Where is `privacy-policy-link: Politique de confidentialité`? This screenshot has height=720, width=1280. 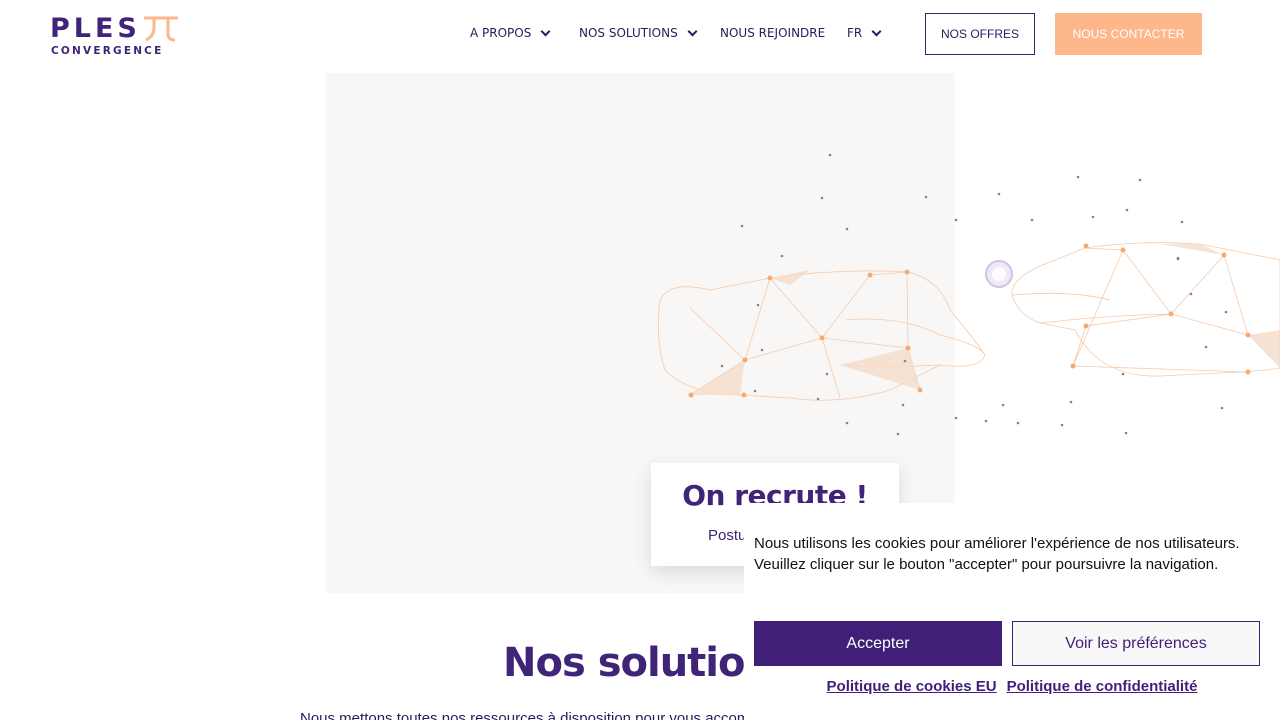 privacy-policy-link: Politique de confidentialité is located at coordinates (1102, 686).